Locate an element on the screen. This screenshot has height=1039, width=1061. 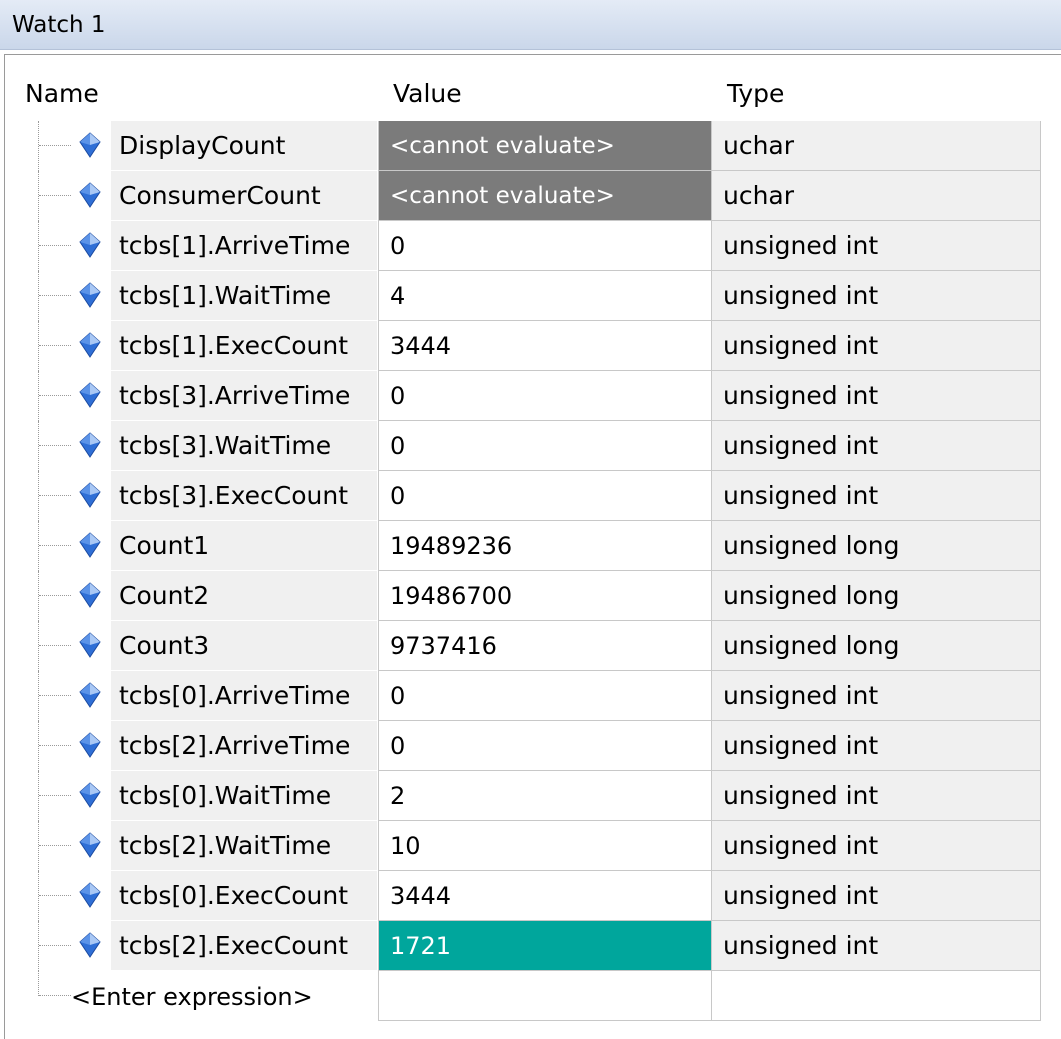
watch-row: tcbs[0].ArriveTime 0 unsigned int is located at coordinates (533, 696).